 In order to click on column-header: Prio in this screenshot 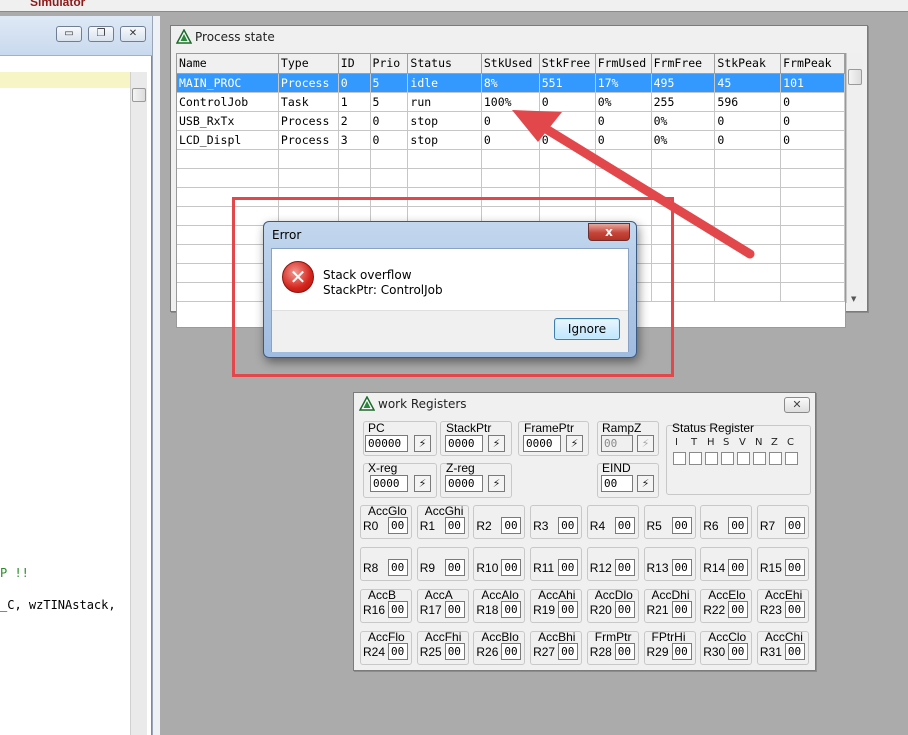, I will do `click(389, 64)`.